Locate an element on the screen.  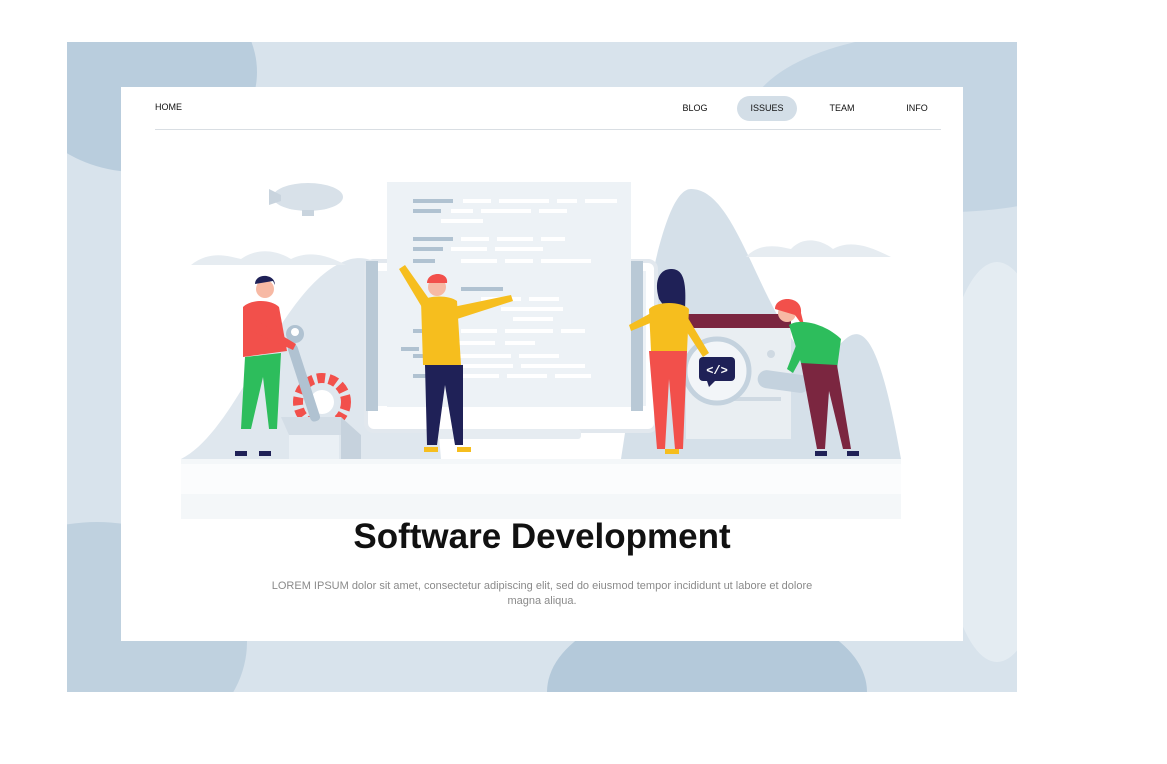
hero-title: Software Development is located at coordinates (542, 536).